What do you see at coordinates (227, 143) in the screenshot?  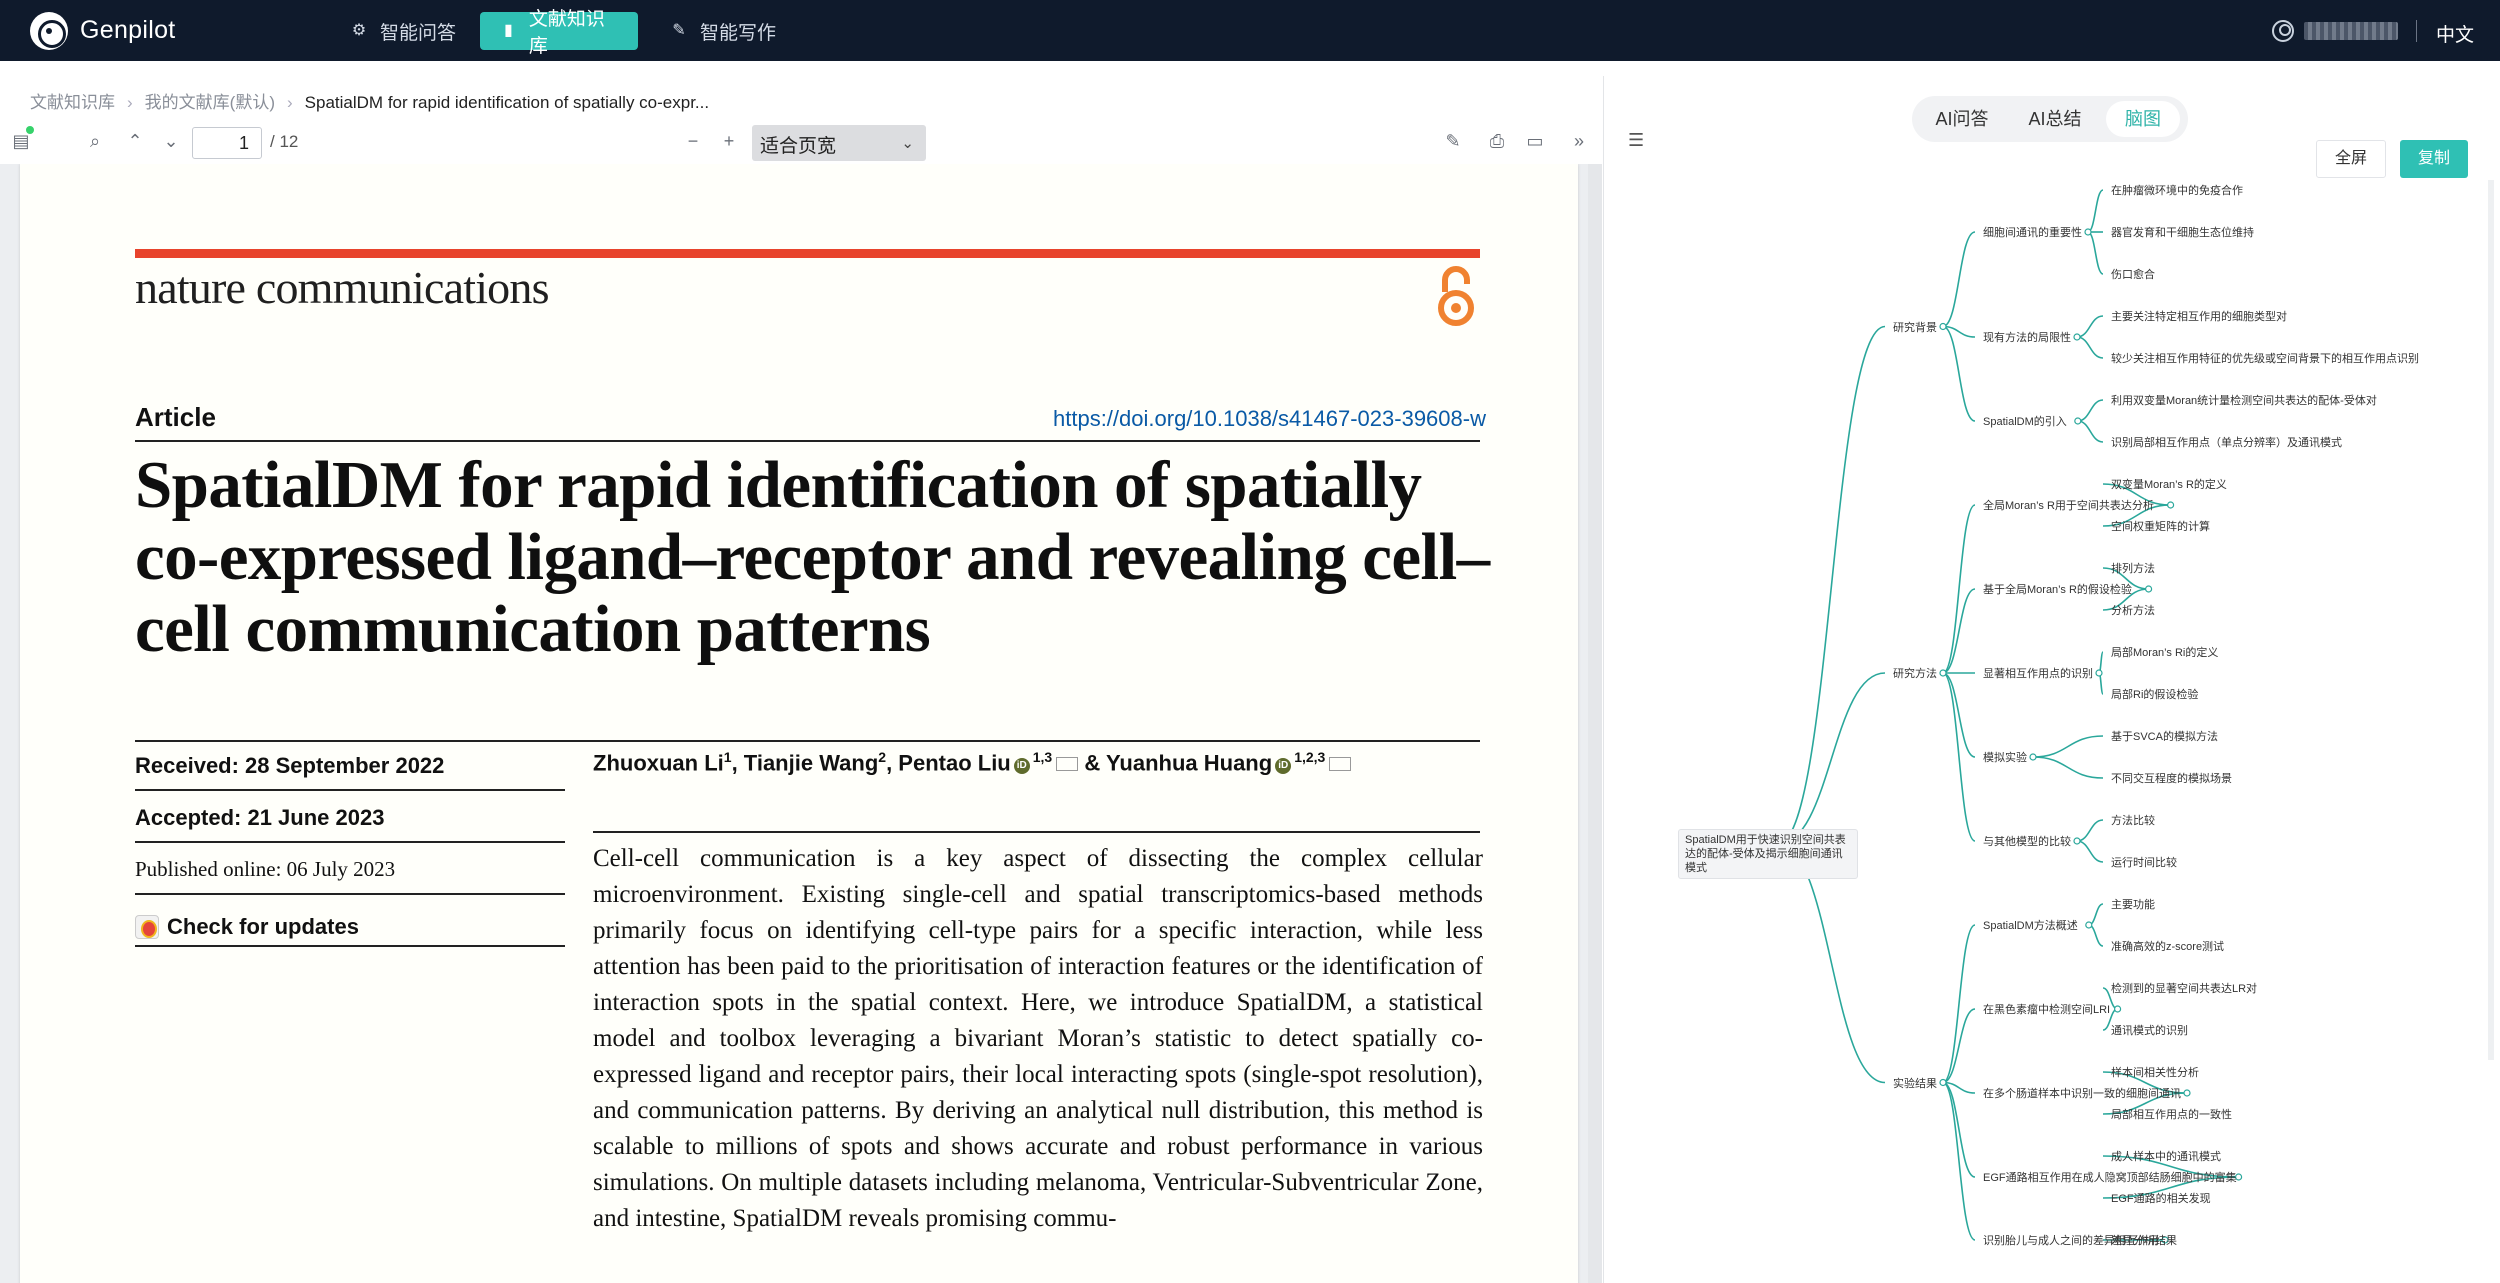 I see `page-number-input` at bounding box center [227, 143].